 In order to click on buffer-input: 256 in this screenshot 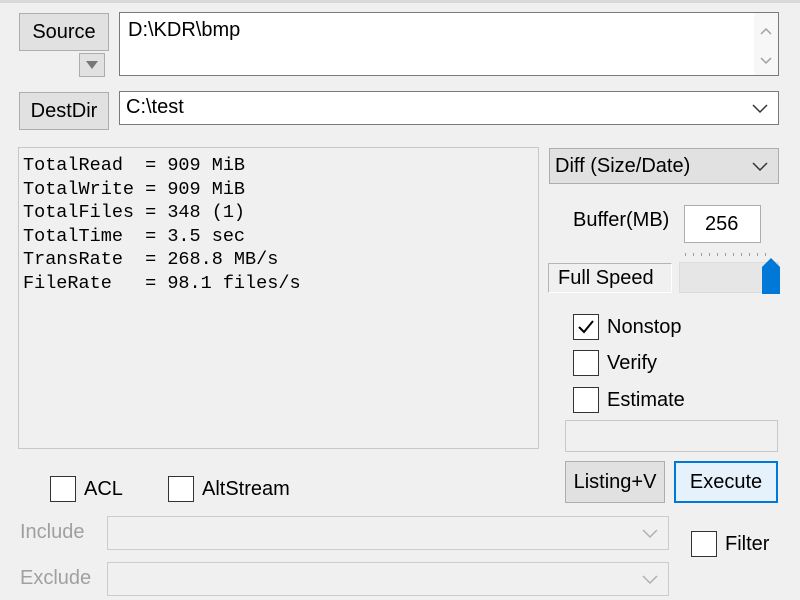, I will do `click(722, 224)`.